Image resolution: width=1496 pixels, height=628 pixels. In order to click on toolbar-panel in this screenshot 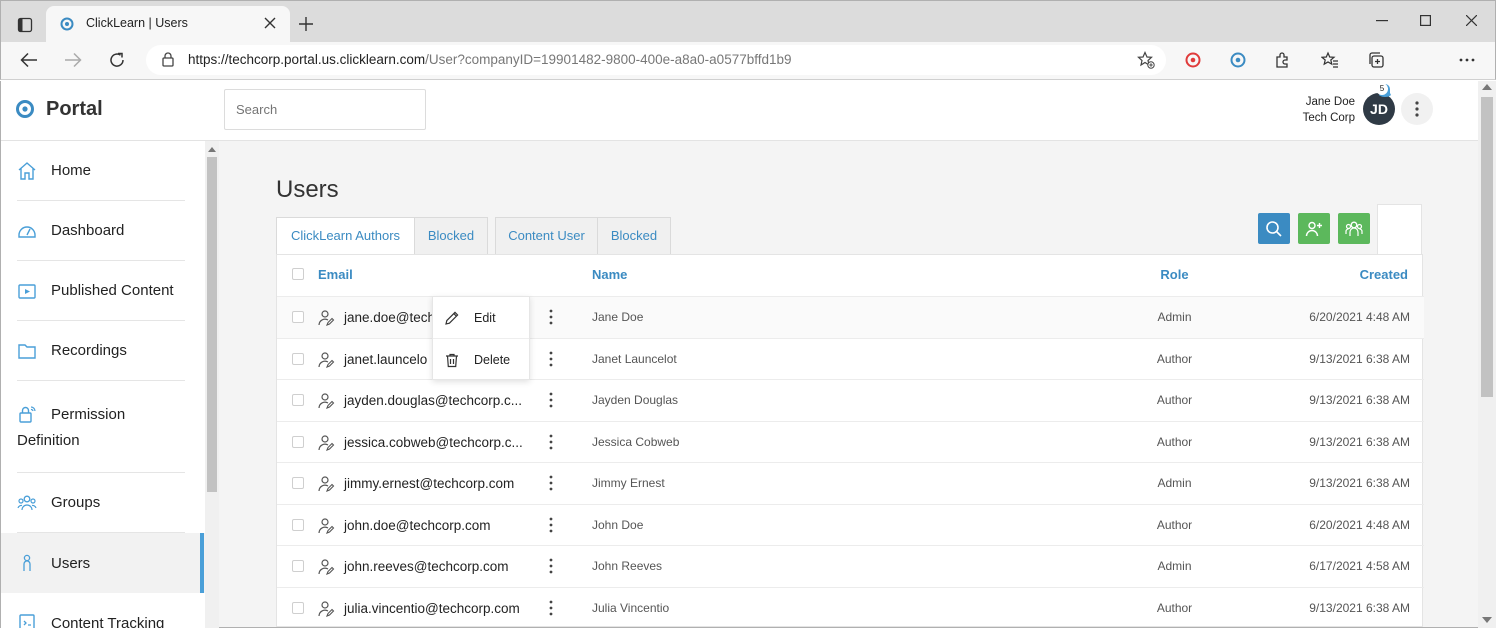, I will do `click(1399, 229)`.